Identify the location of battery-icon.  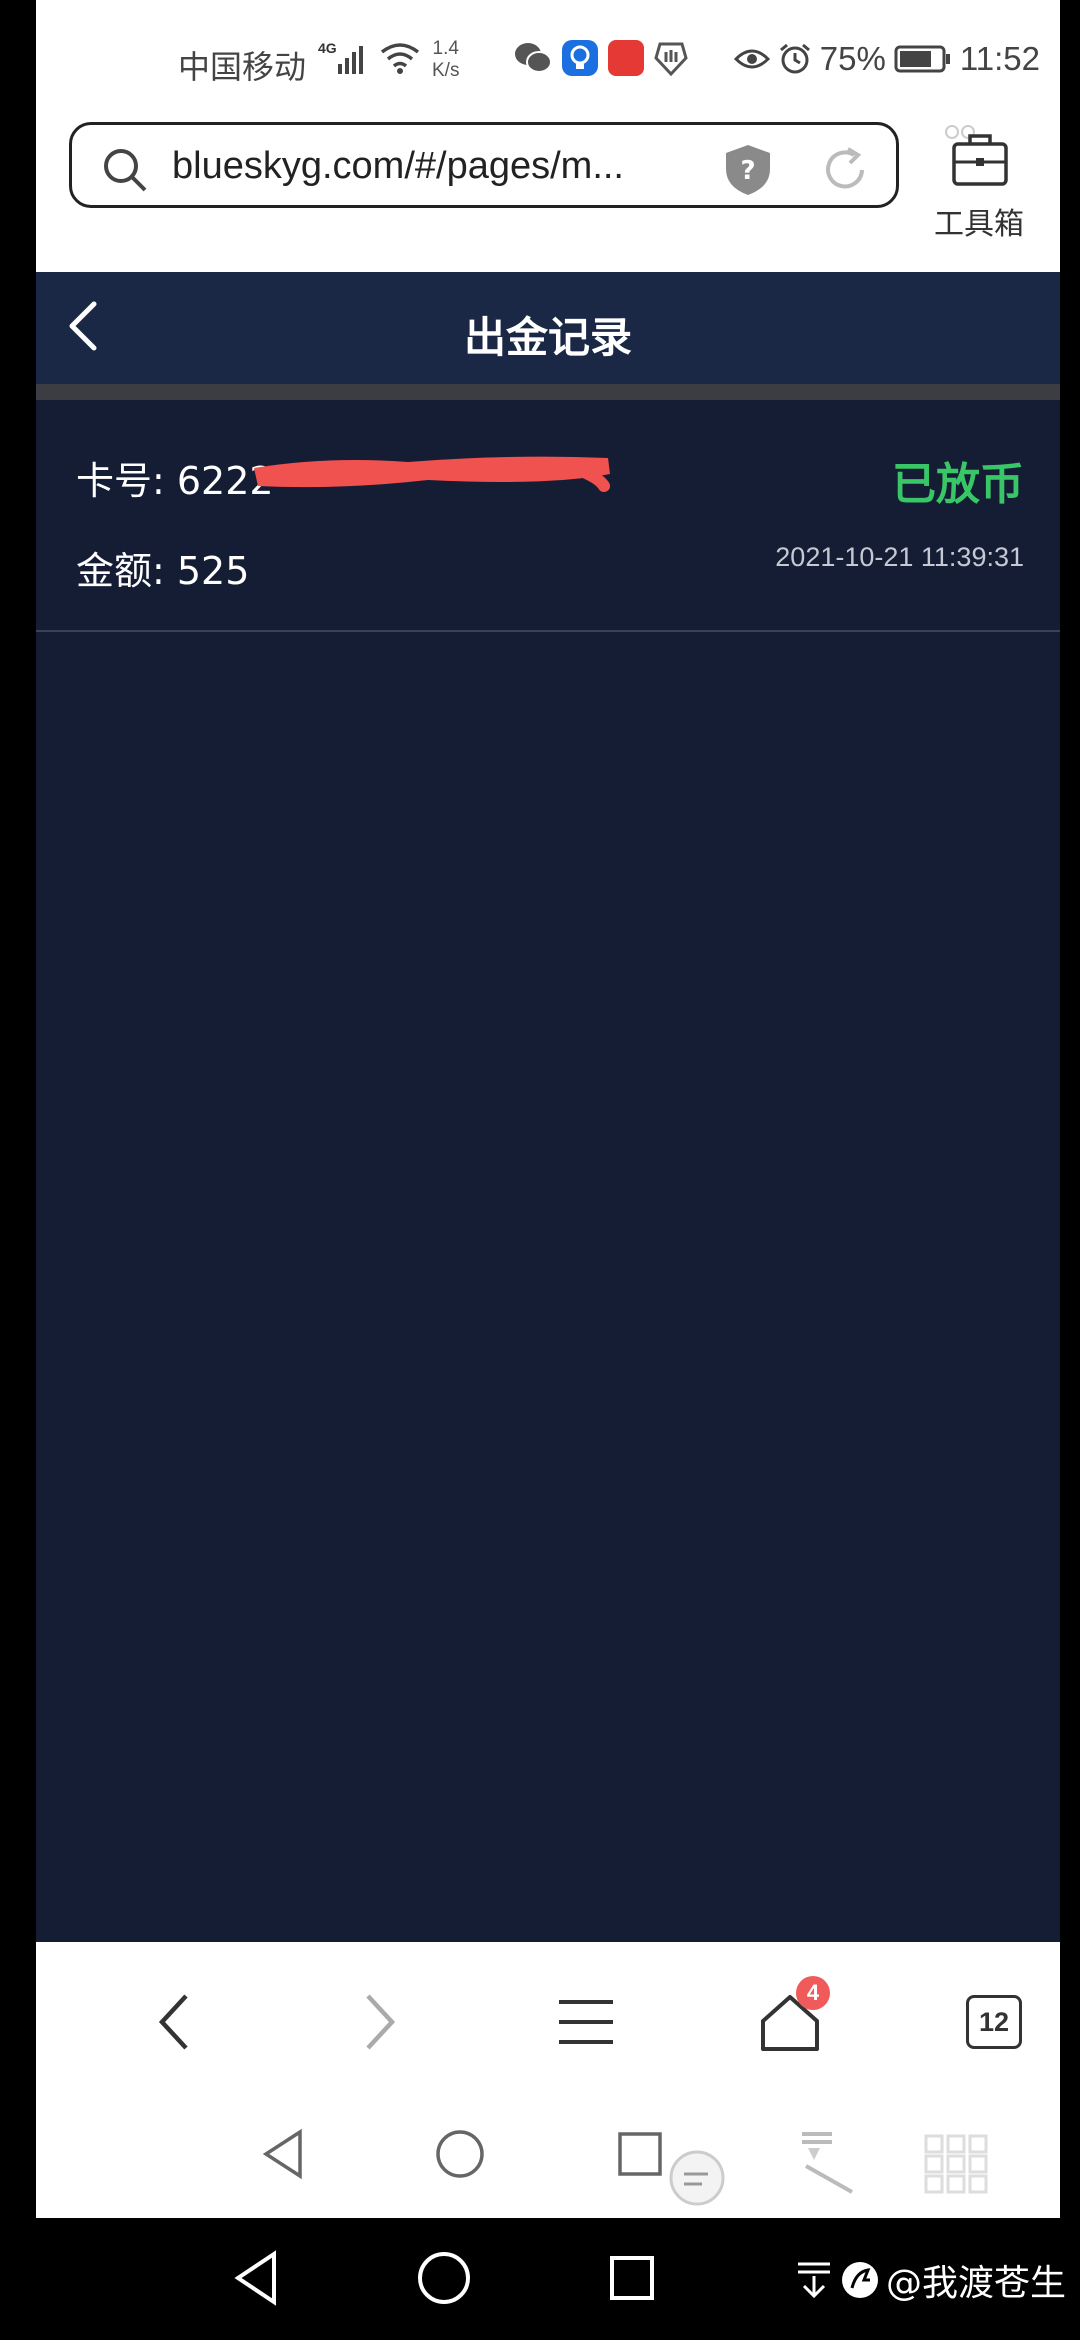
(922, 59).